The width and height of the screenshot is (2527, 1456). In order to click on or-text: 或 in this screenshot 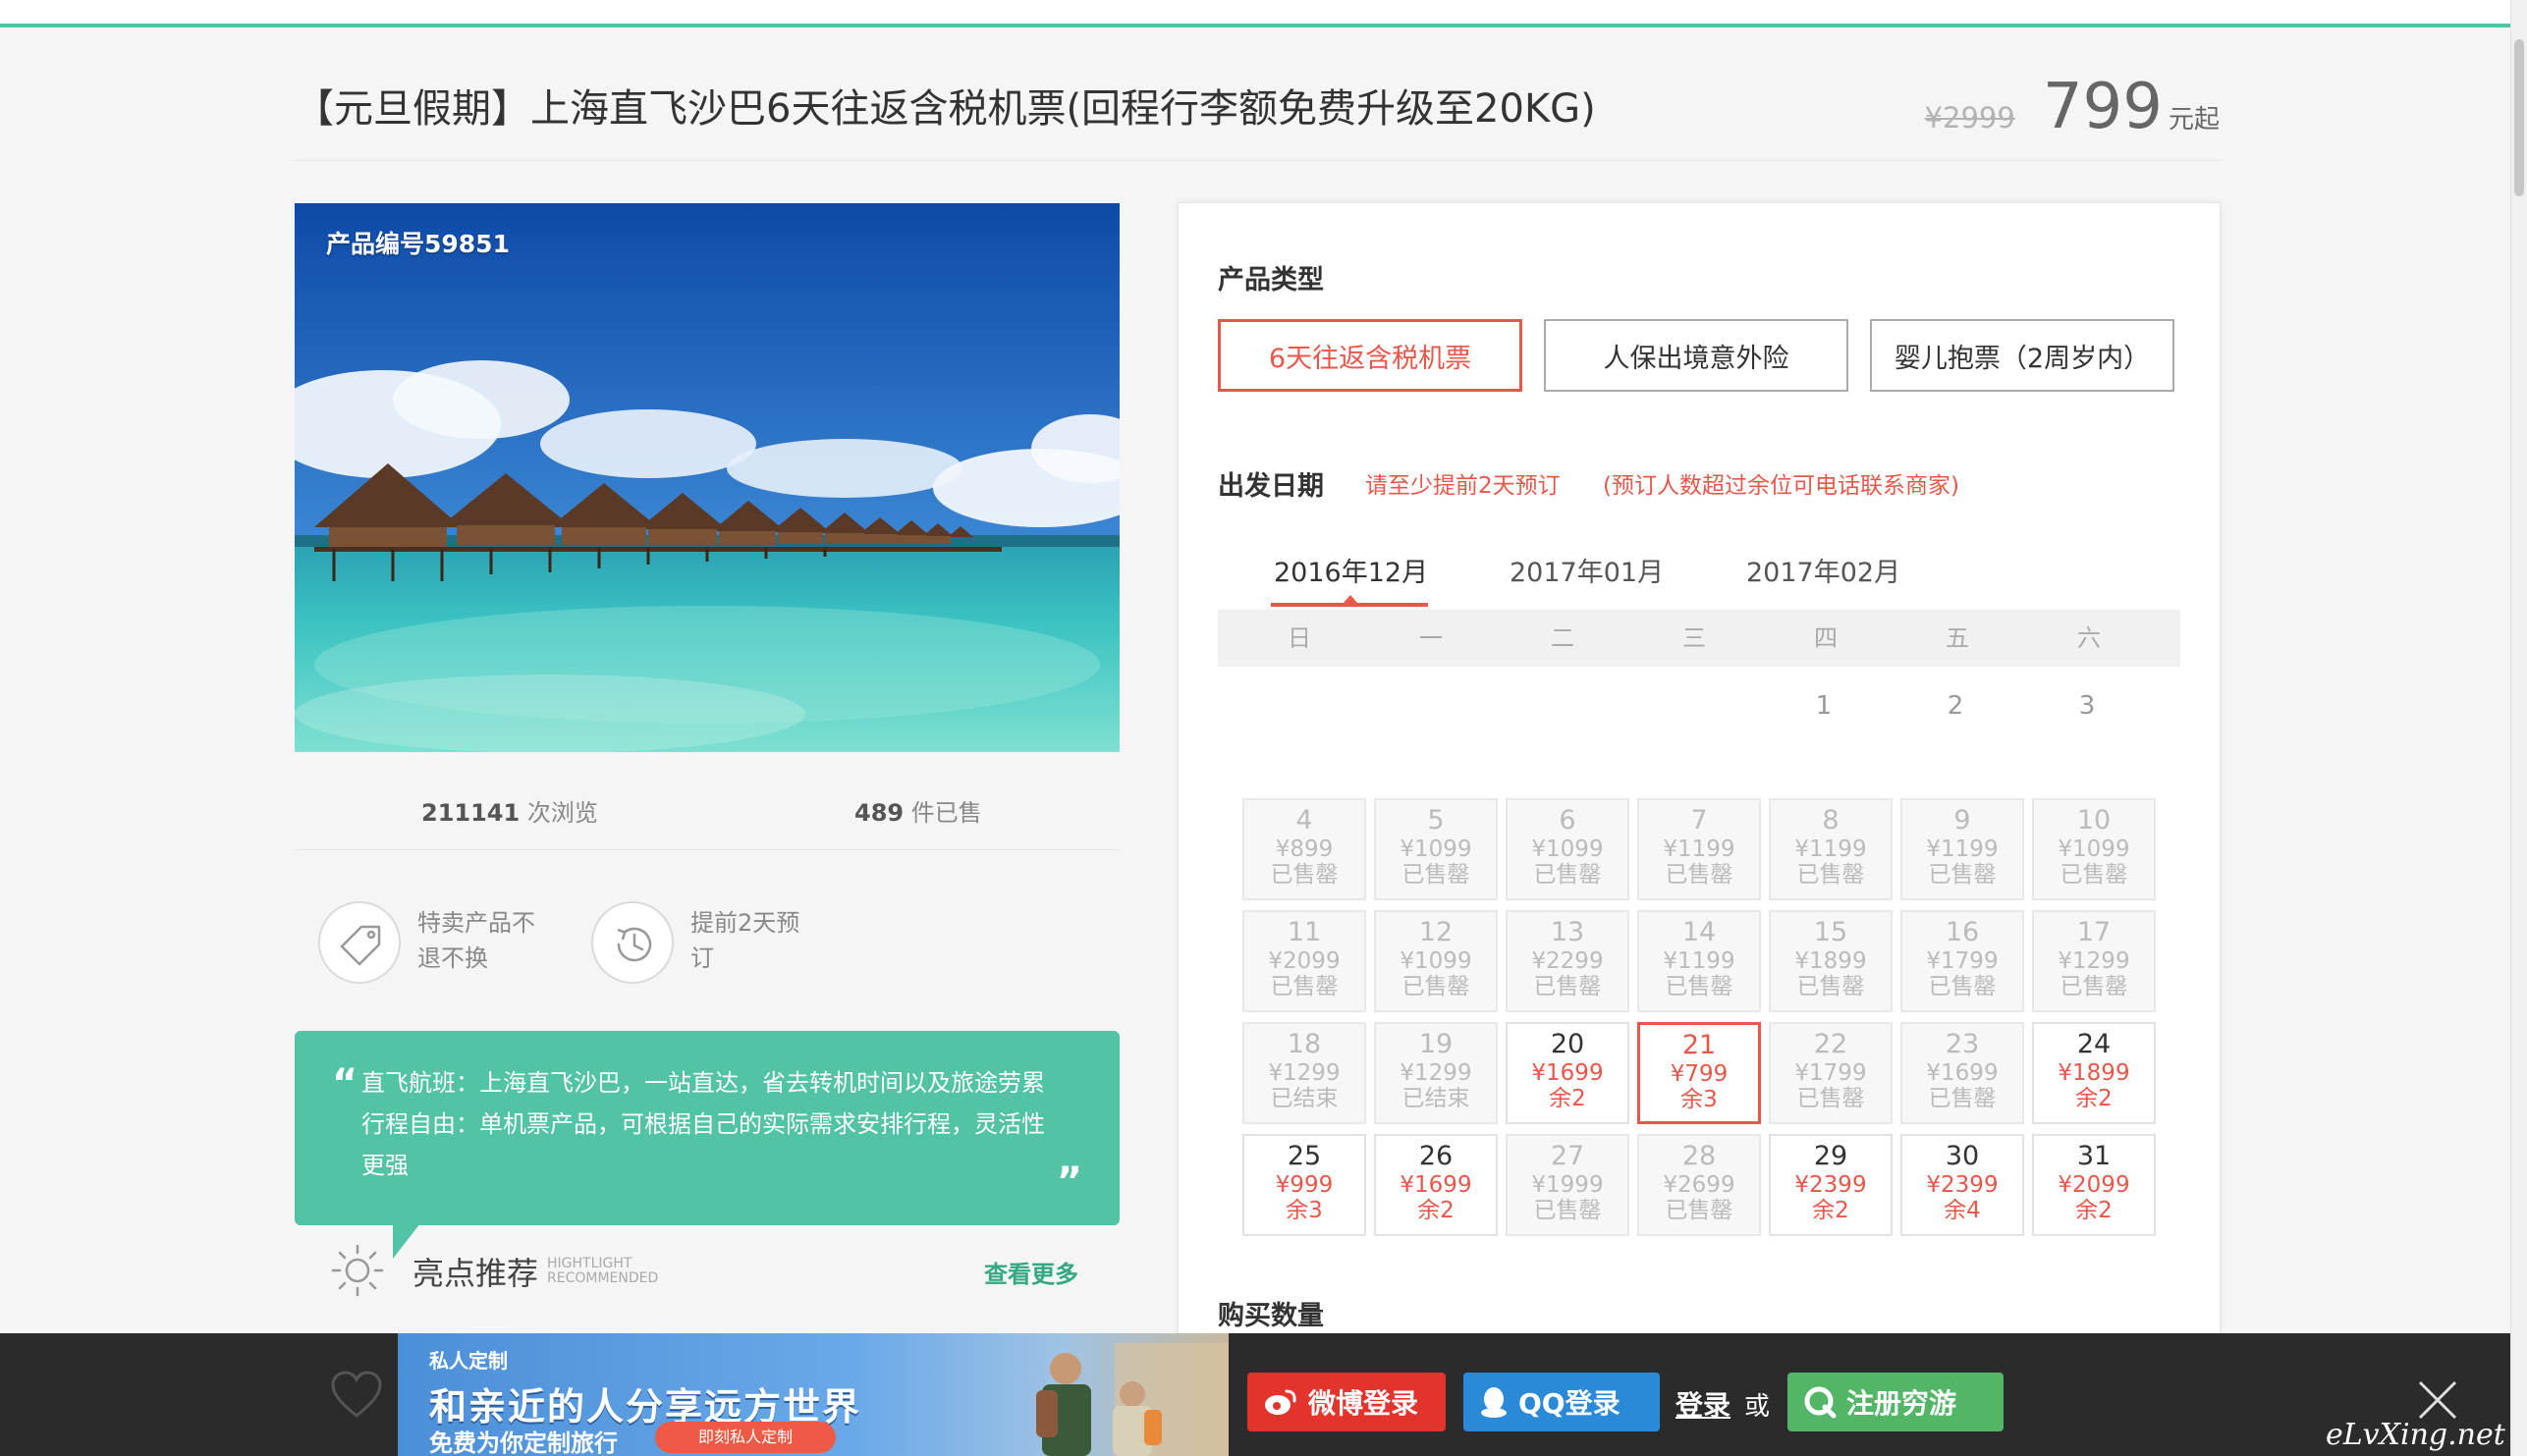, I will do `click(1758, 1407)`.